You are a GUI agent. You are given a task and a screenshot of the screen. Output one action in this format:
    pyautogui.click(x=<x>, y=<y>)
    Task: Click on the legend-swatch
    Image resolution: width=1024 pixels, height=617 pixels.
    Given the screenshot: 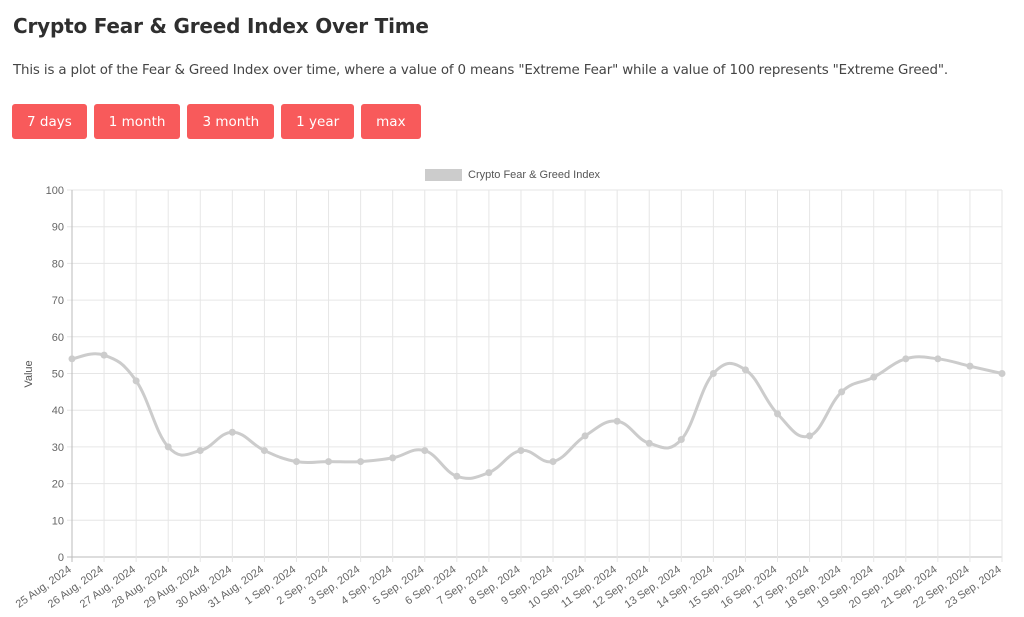 What is the action you would take?
    pyautogui.click(x=443, y=175)
    